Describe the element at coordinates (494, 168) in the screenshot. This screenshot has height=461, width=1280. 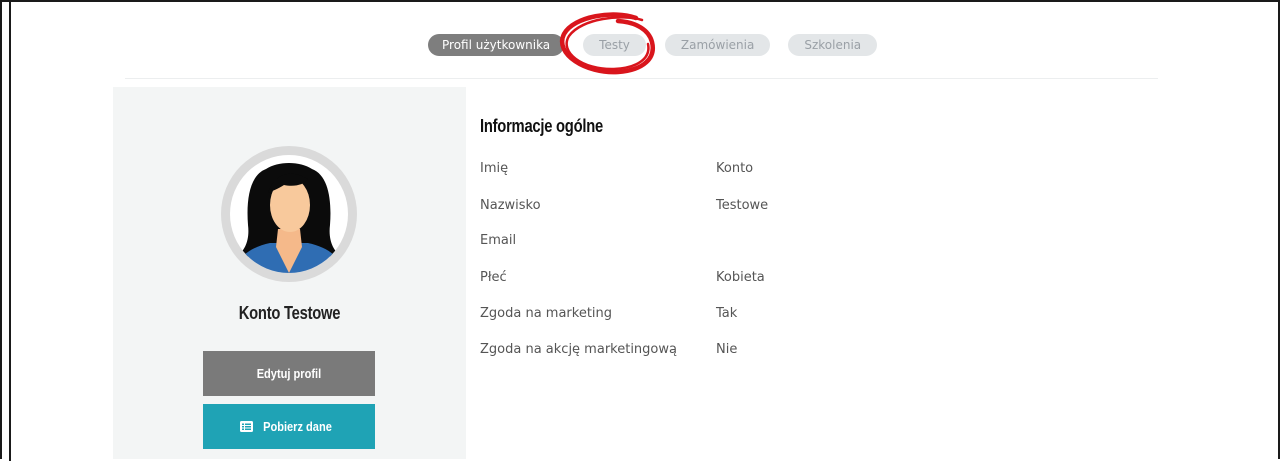
I see `info-label: Imię` at that location.